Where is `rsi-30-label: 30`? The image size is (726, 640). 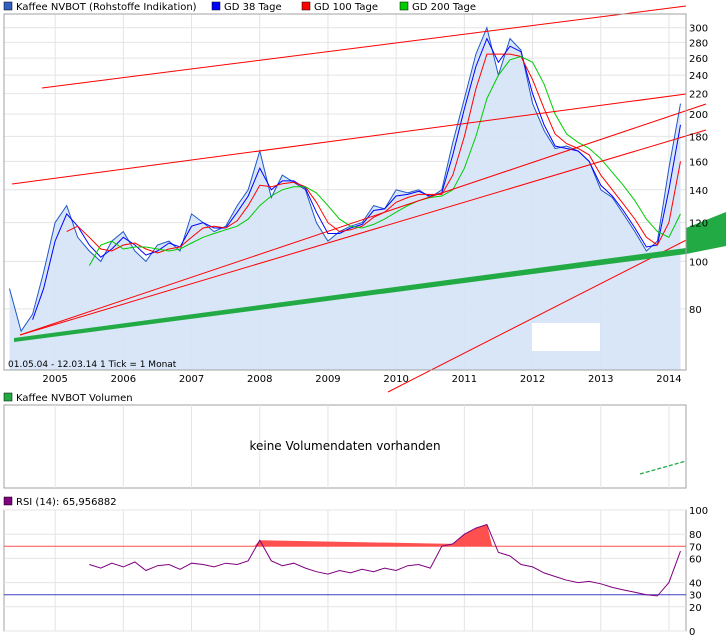
rsi-30-label: 30 is located at coordinates (695, 596).